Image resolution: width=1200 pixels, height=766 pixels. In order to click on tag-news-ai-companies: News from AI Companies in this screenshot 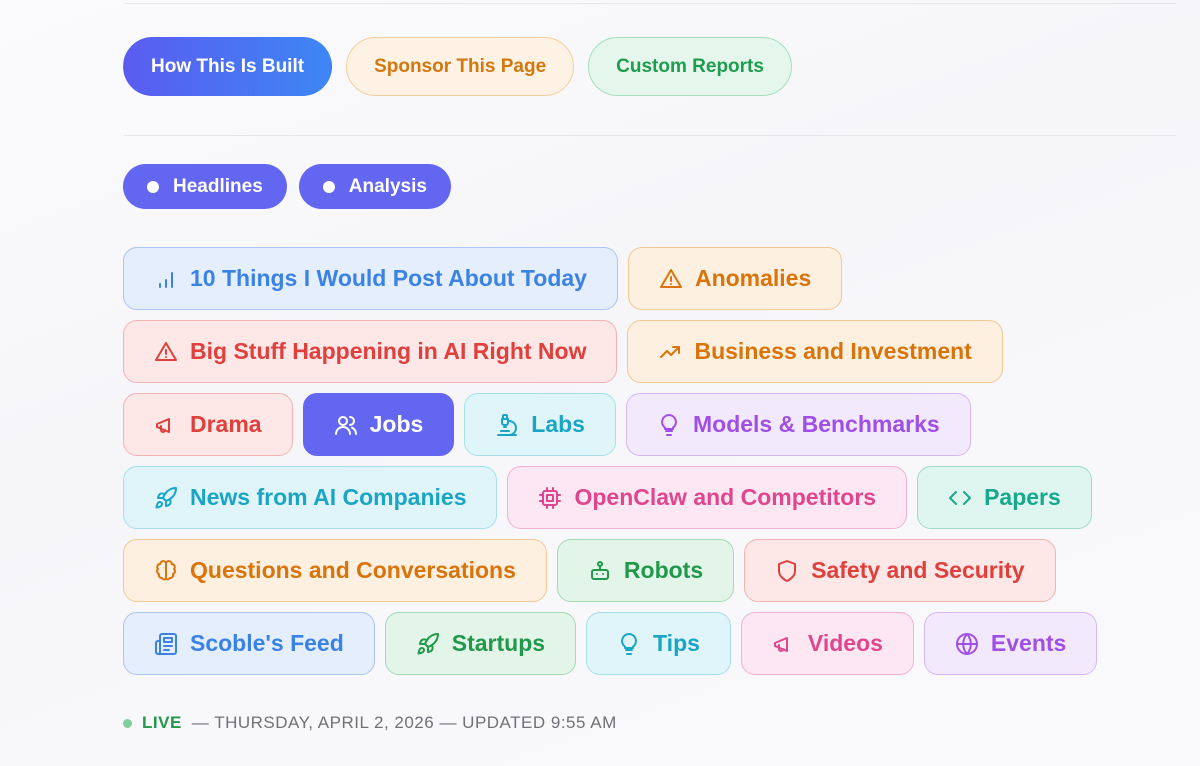, I will do `click(310, 497)`.